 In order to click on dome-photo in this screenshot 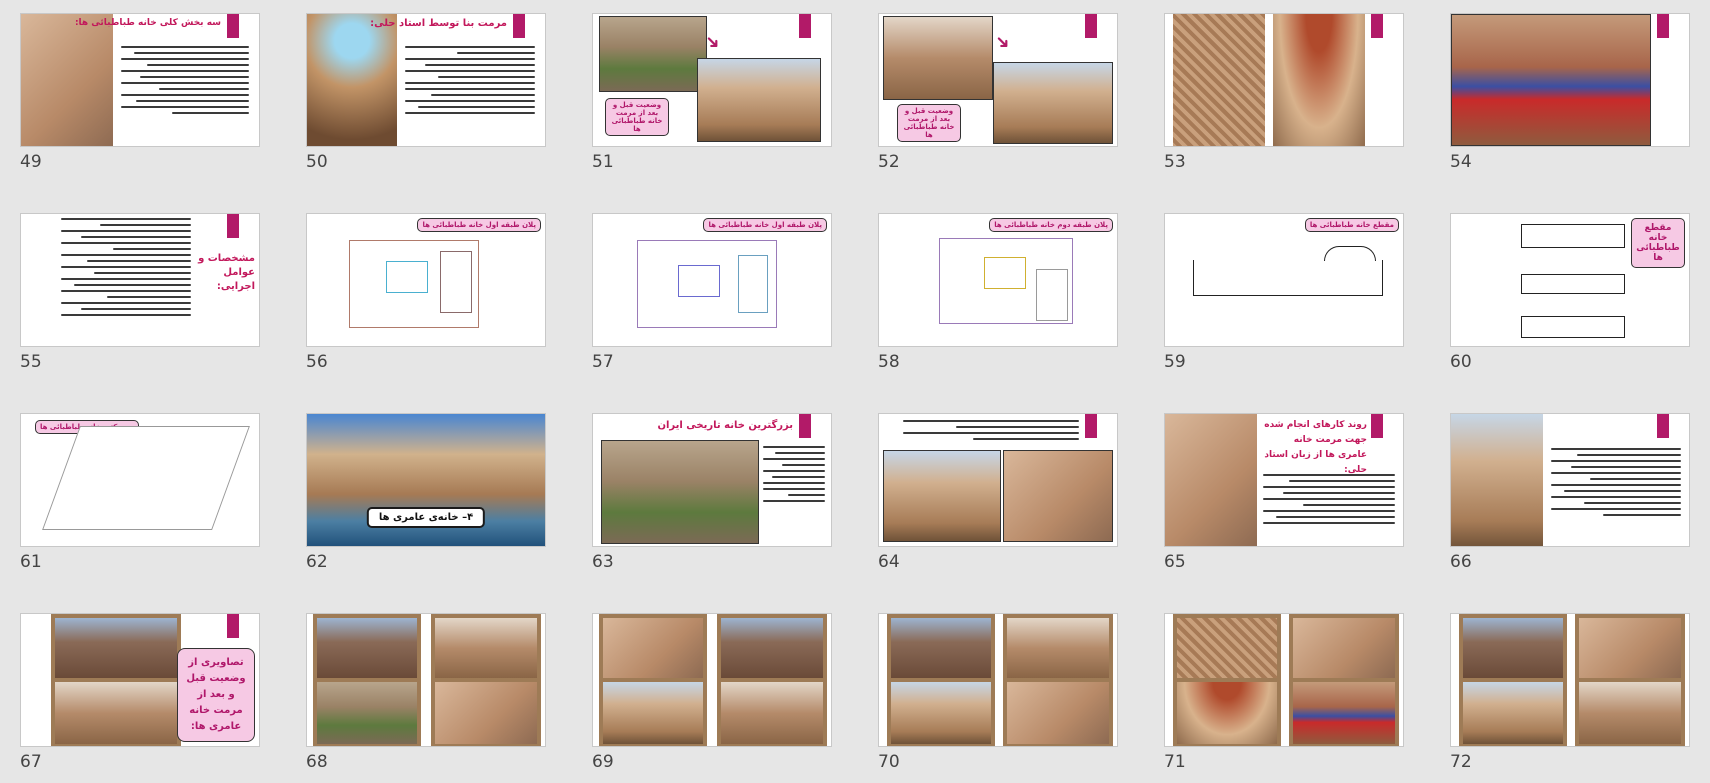, I will do `click(352, 80)`.